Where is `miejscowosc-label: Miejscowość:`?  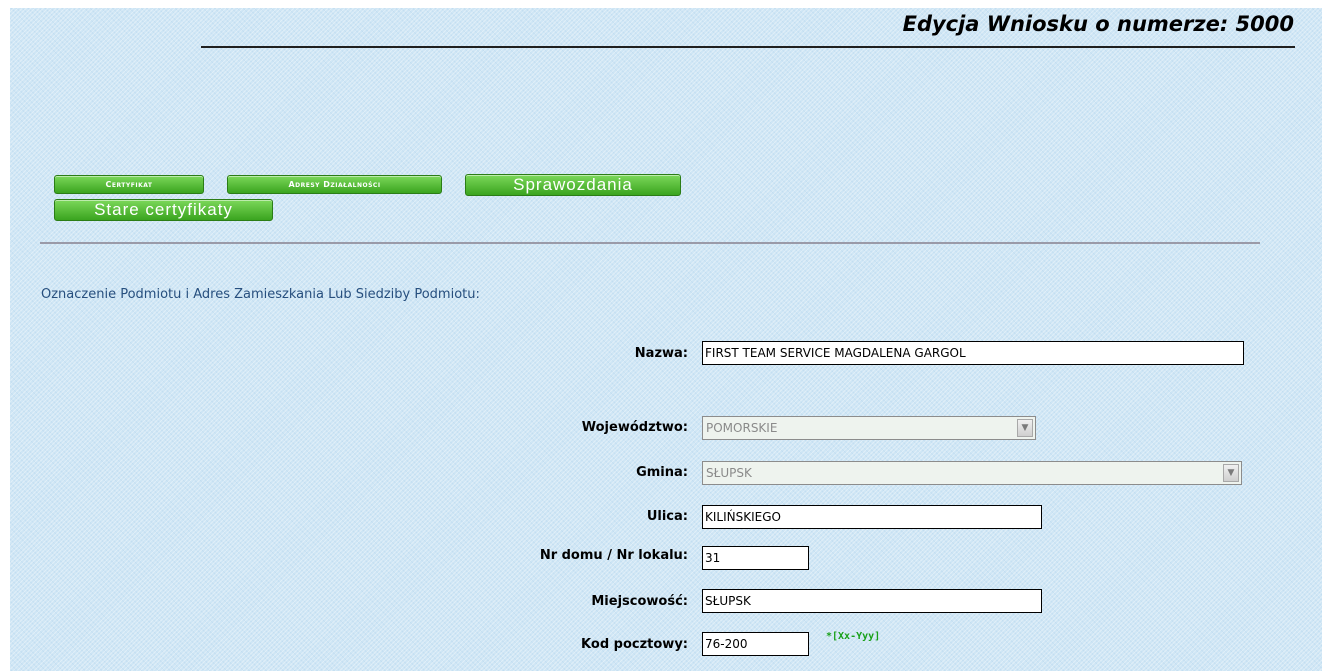 miejscowosc-label: Miejscowość: is located at coordinates (639, 601).